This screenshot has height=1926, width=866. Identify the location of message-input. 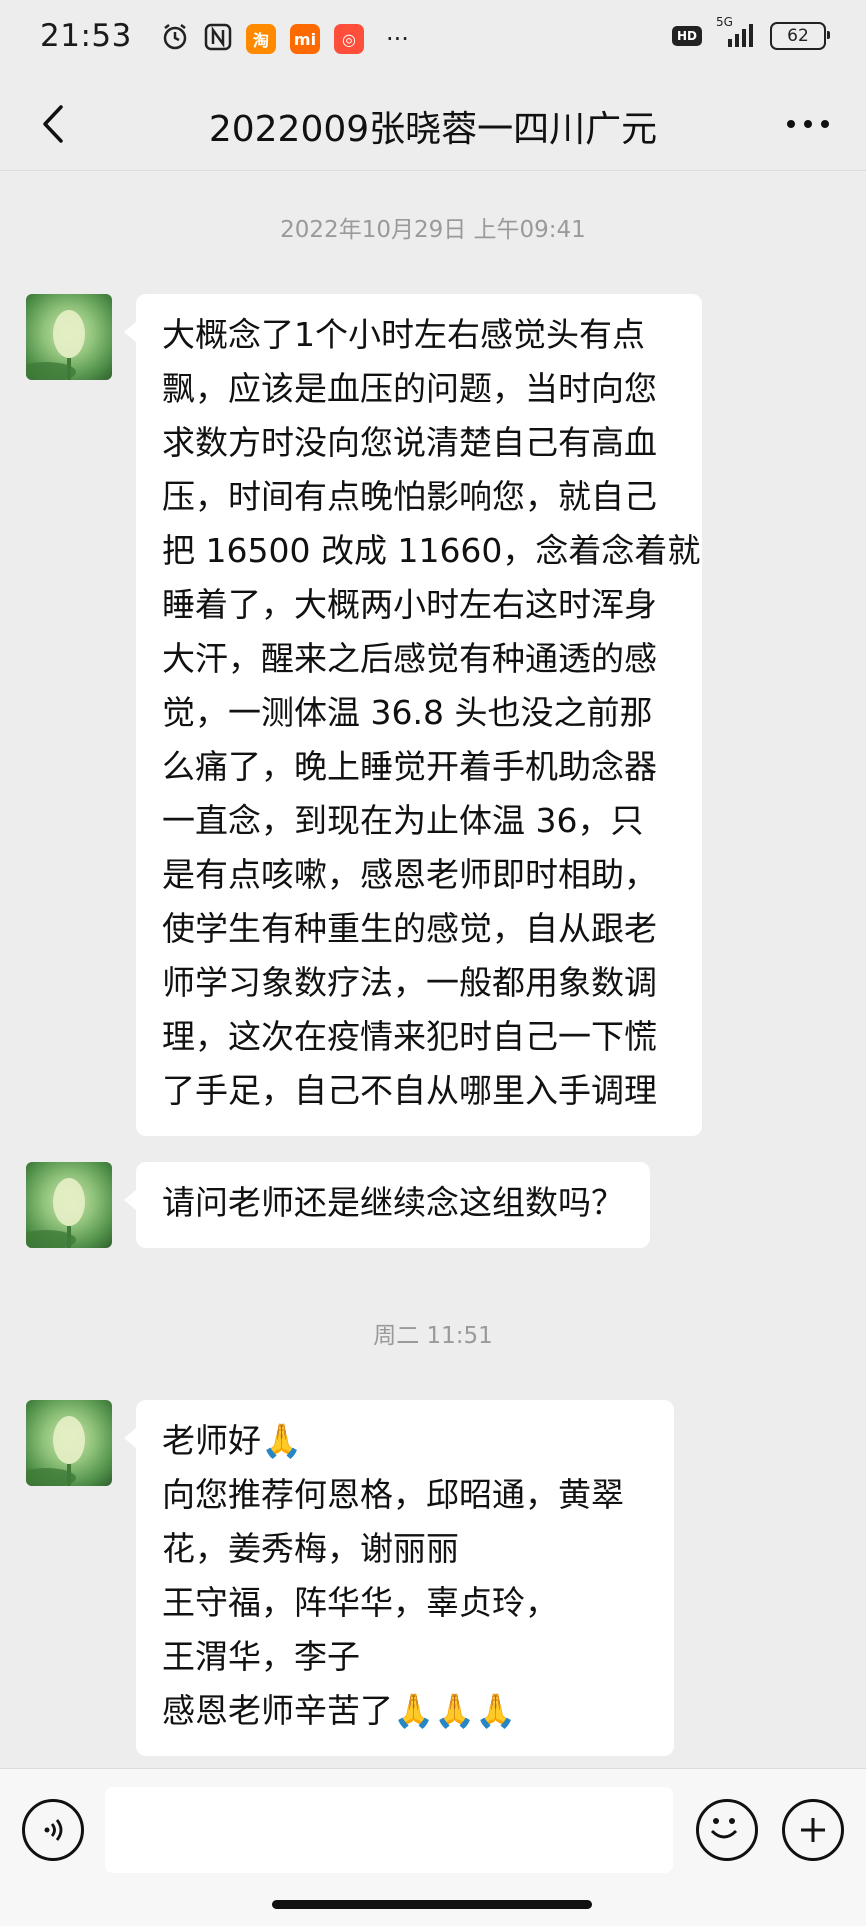
(389, 1830).